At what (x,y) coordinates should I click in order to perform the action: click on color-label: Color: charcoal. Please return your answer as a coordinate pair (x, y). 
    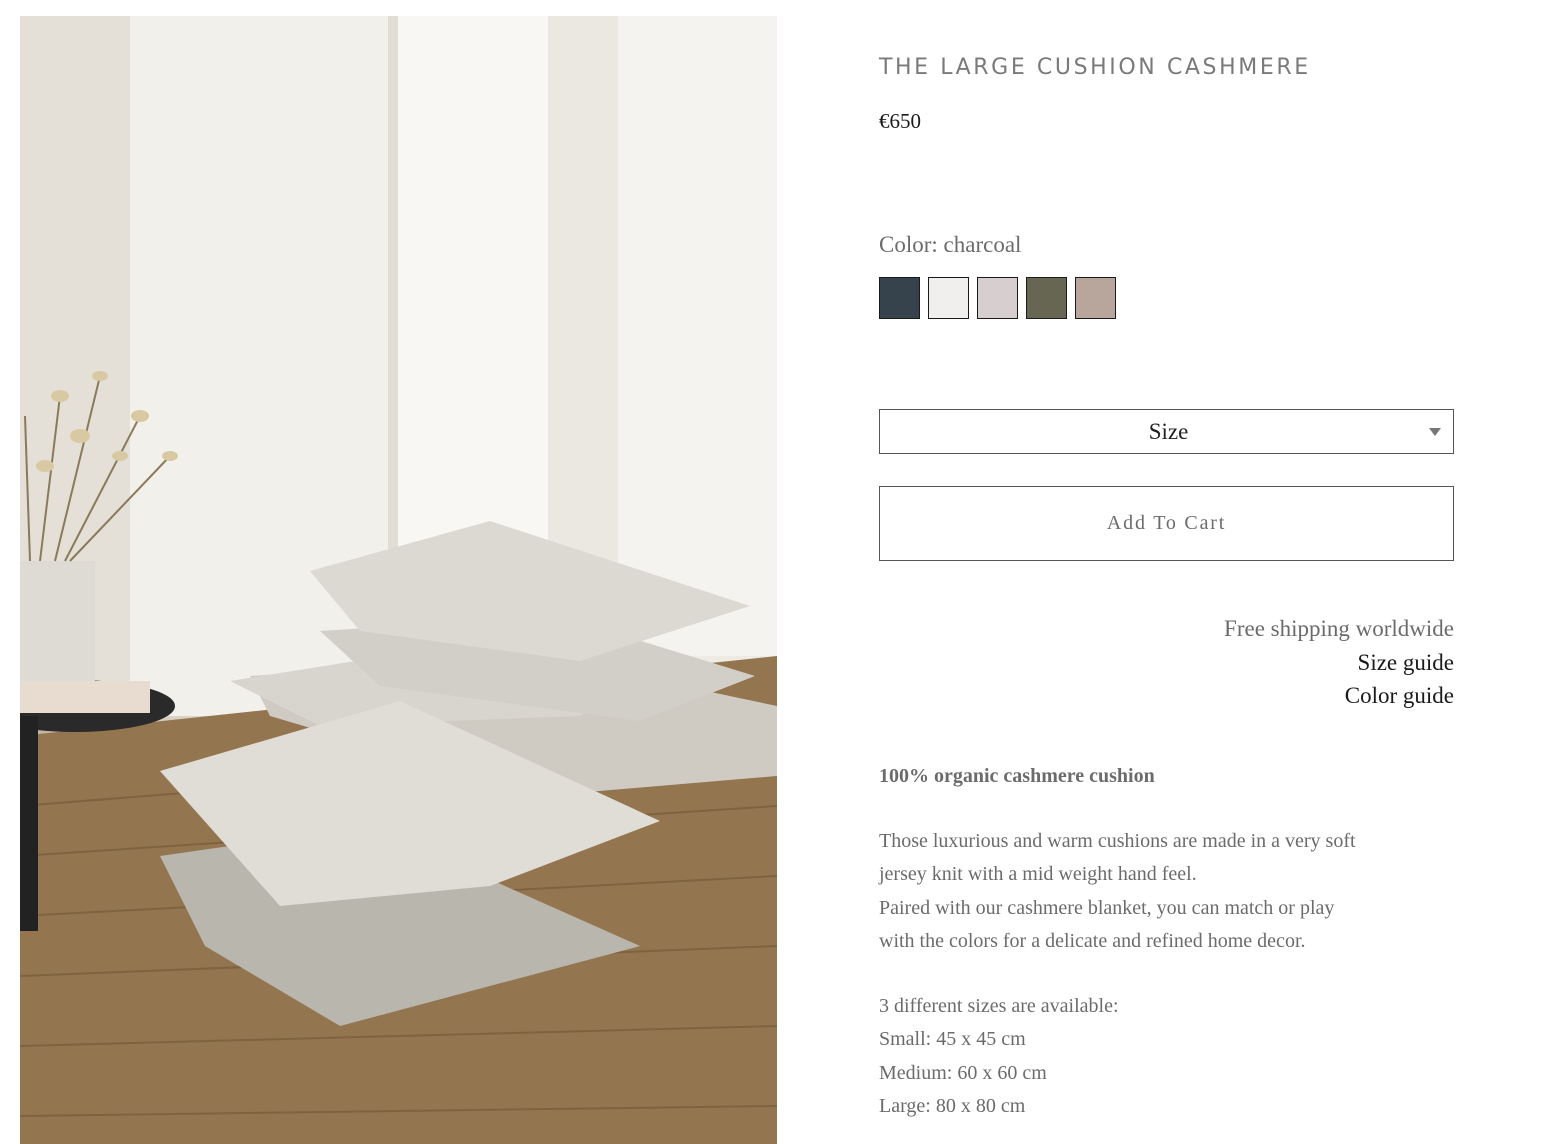
    Looking at the image, I should click on (950, 244).